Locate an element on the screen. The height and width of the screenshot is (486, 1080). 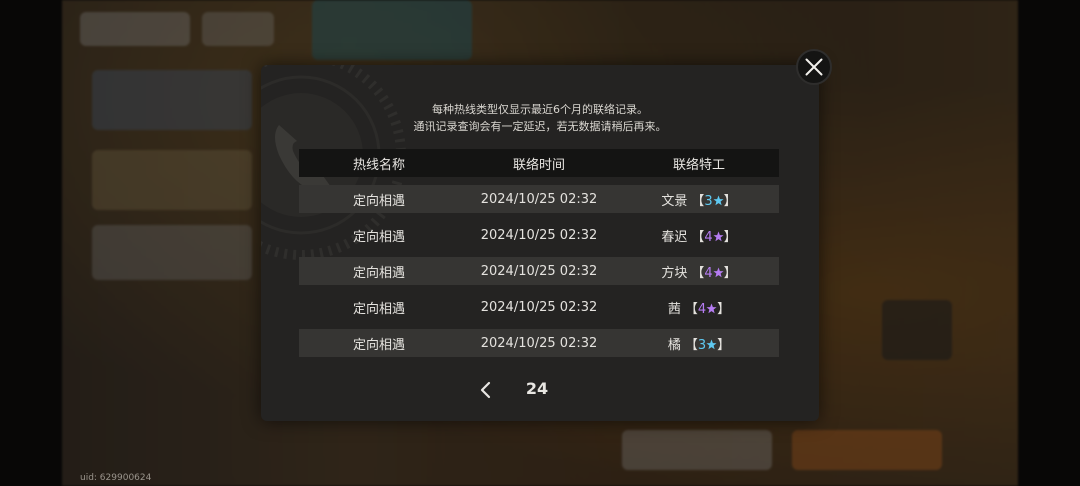
row-agent-cell: 春迟 【4】 is located at coordinates (699, 235).